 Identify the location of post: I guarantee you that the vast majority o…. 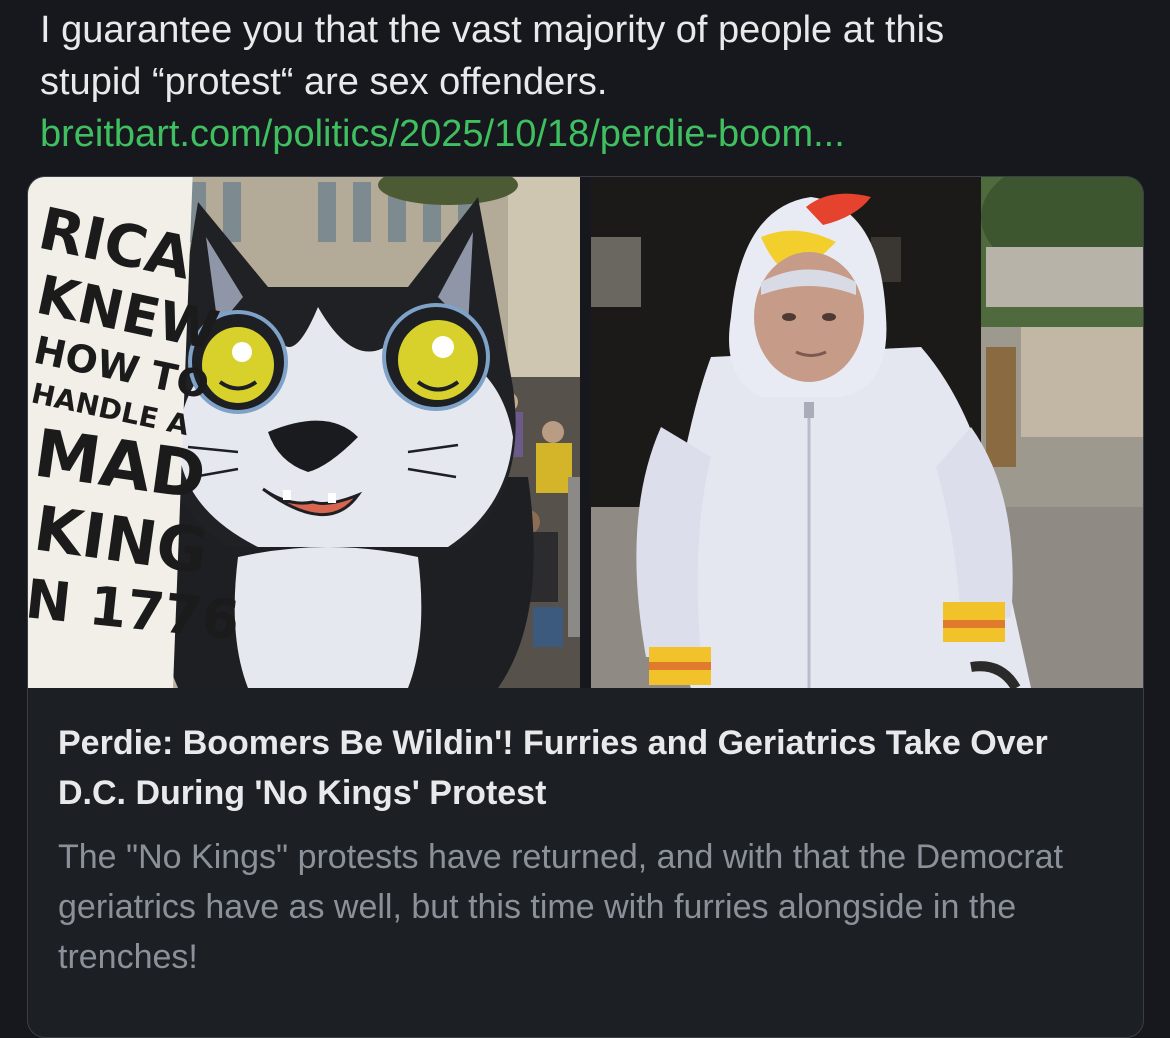
(590, 82).